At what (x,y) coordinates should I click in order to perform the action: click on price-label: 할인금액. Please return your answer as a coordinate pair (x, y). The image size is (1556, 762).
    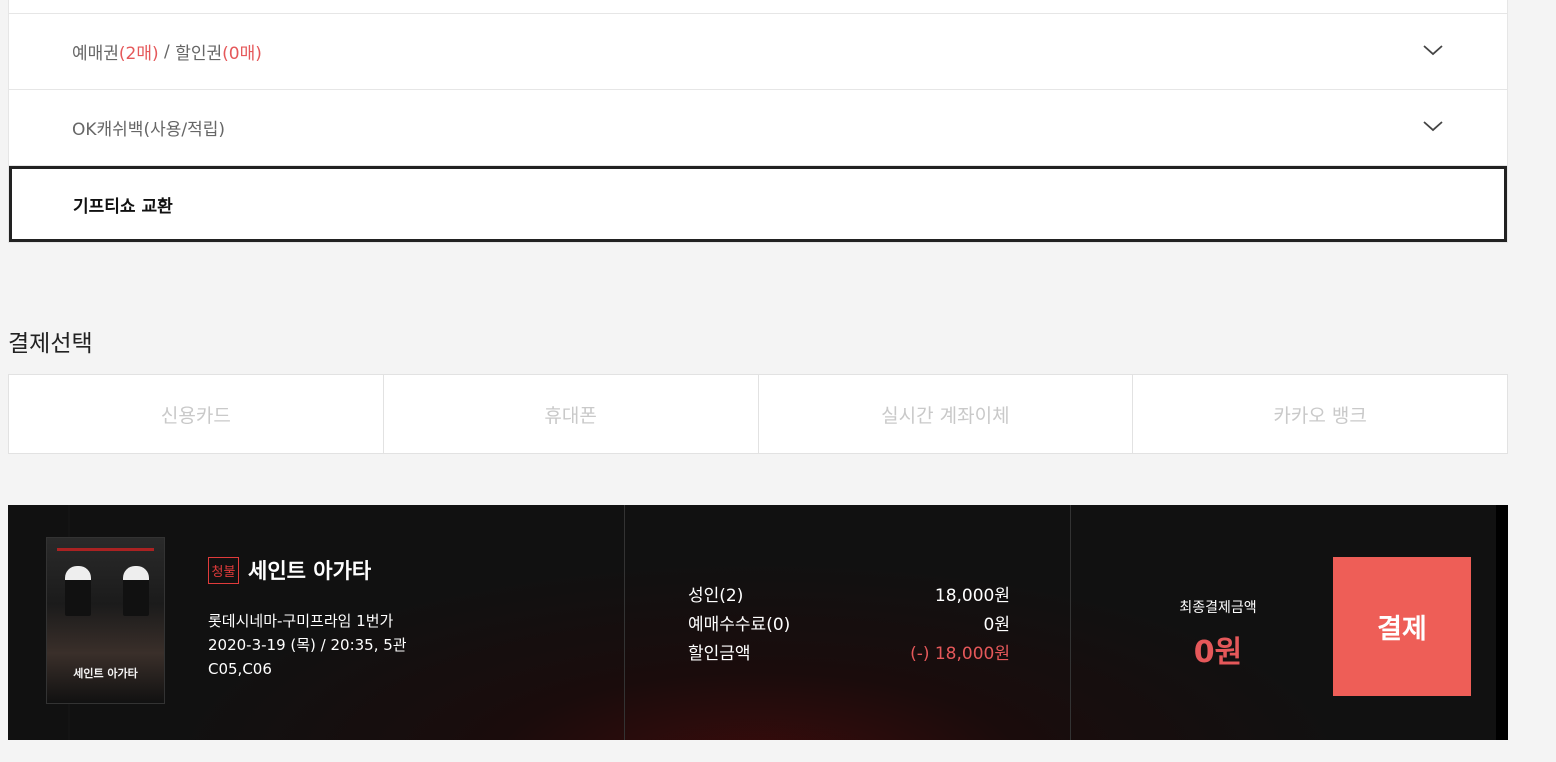
    Looking at the image, I should click on (719, 654).